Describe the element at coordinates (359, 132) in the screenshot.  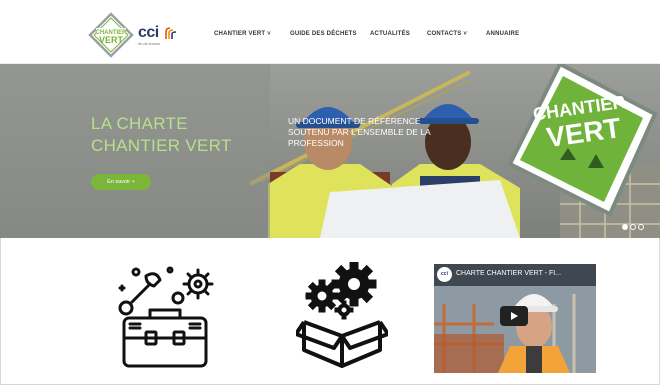
I see `hero-subtitle-line2: SOUTENU PAR L'ENSEMBLE DE LA` at that location.